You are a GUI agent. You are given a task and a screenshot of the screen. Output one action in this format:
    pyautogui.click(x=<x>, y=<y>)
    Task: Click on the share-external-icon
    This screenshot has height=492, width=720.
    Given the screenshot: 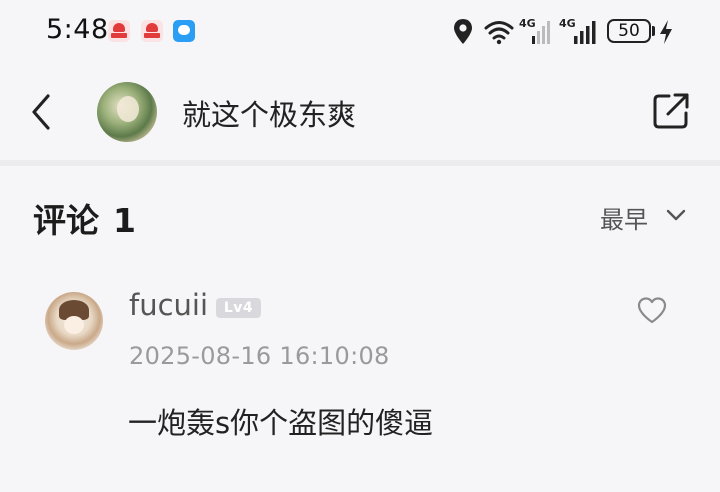 What is the action you would take?
    pyautogui.click(x=671, y=111)
    